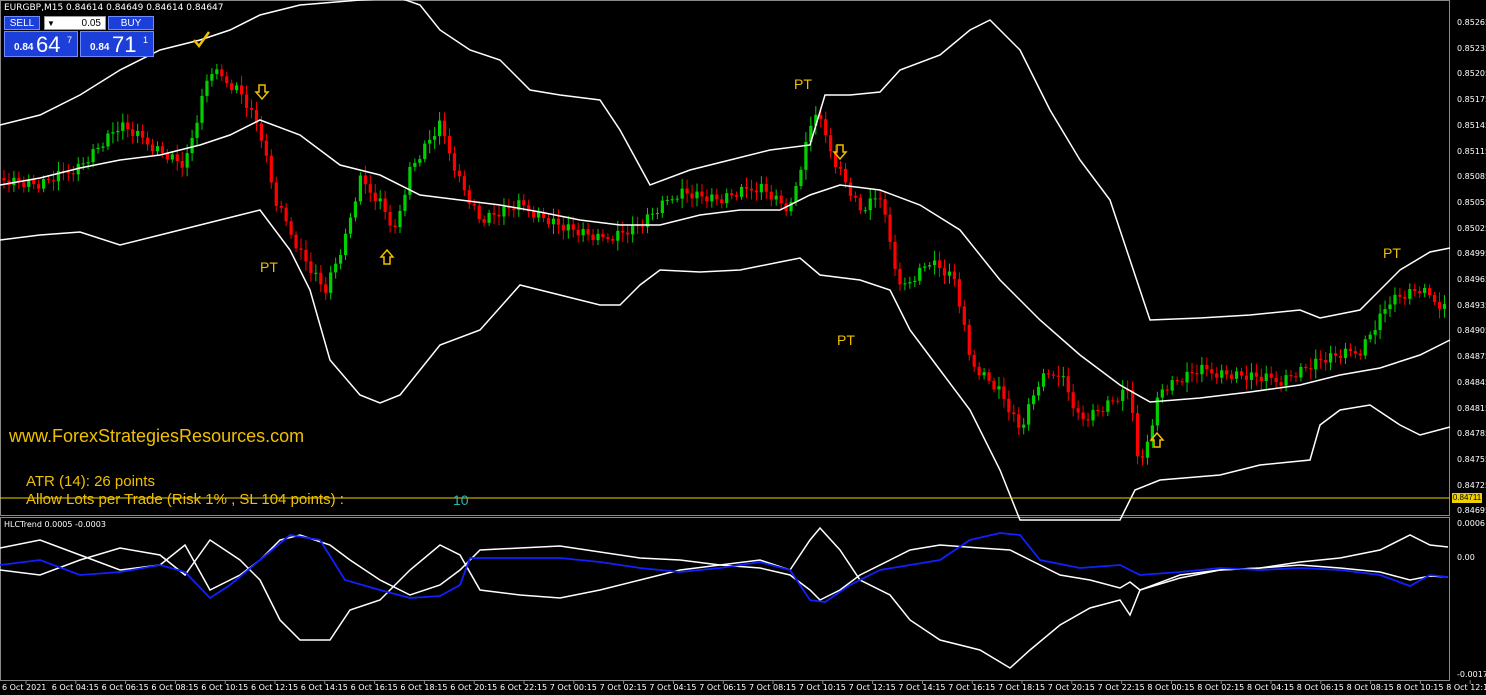 The image size is (1486, 695). I want to click on sell-price-main: 64, so click(48, 44).